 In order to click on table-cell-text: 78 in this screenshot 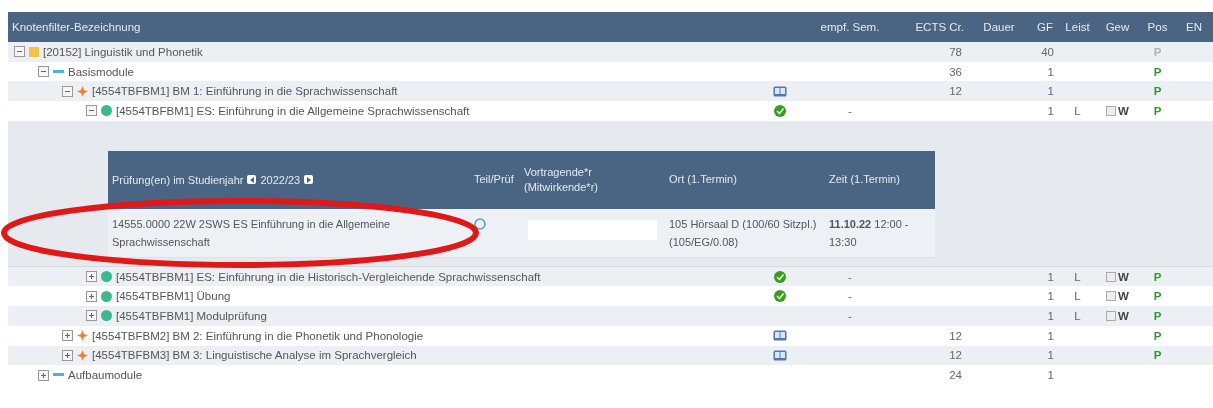, I will do `click(955, 51)`.